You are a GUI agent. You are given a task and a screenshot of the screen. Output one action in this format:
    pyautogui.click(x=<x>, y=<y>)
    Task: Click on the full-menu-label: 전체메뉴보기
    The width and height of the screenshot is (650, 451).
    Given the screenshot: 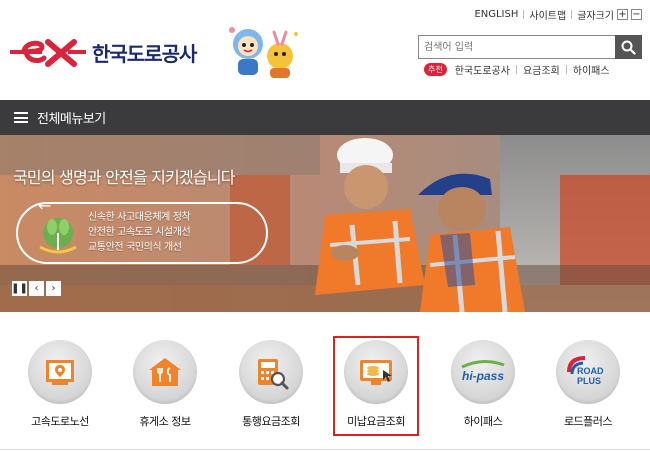 What is the action you would take?
    pyautogui.click(x=71, y=119)
    